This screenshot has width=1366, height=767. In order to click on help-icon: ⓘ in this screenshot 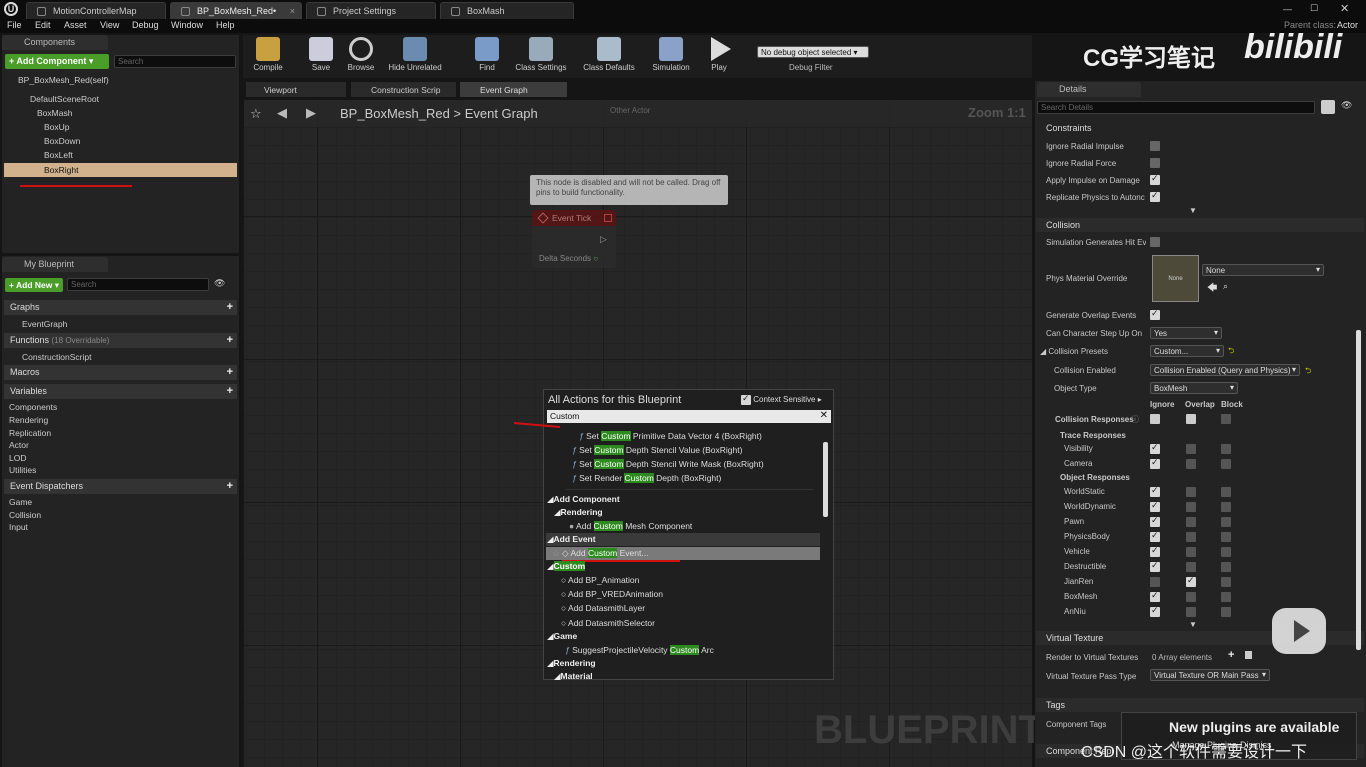, I will do `click(1135, 419)`.